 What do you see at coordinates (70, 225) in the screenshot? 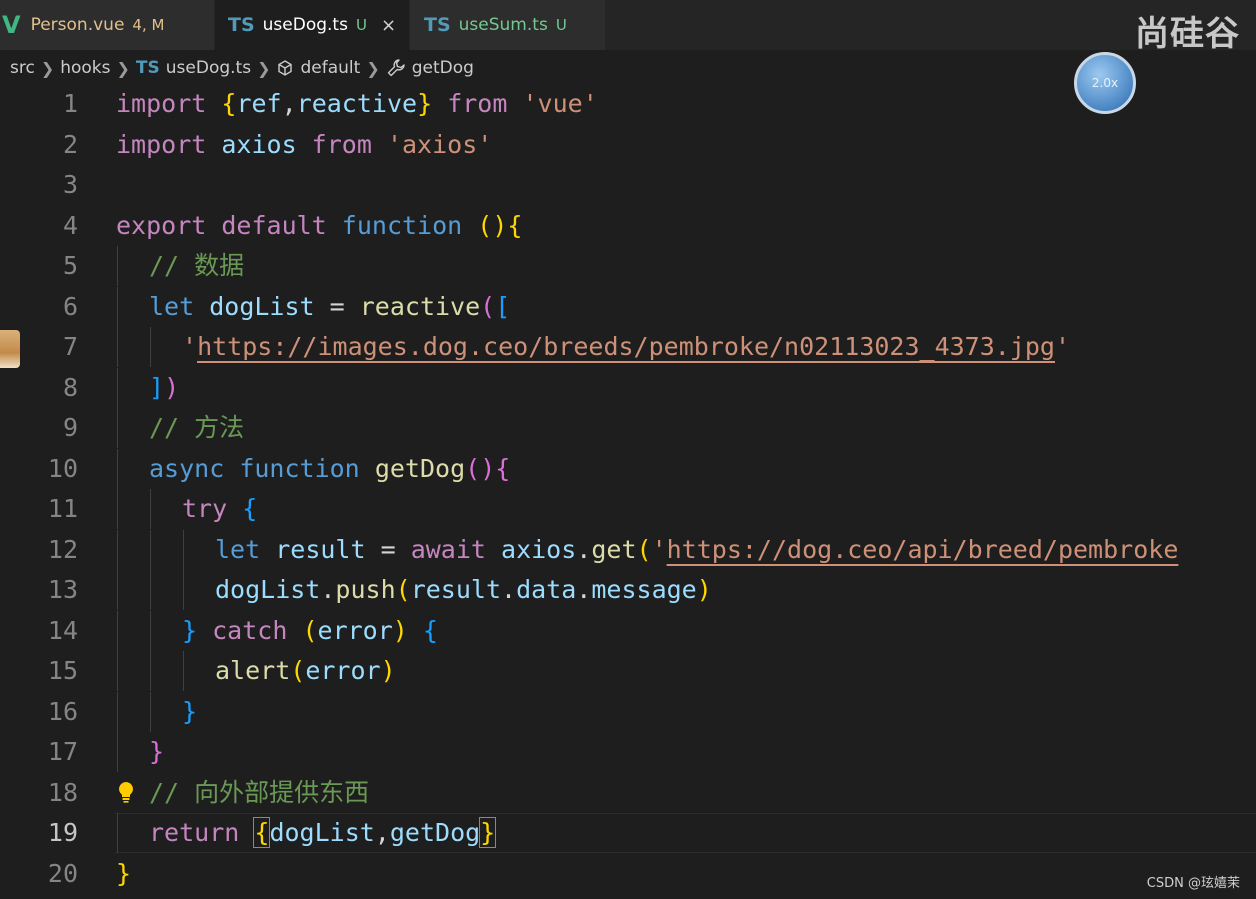
I see `line-number: 4` at bounding box center [70, 225].